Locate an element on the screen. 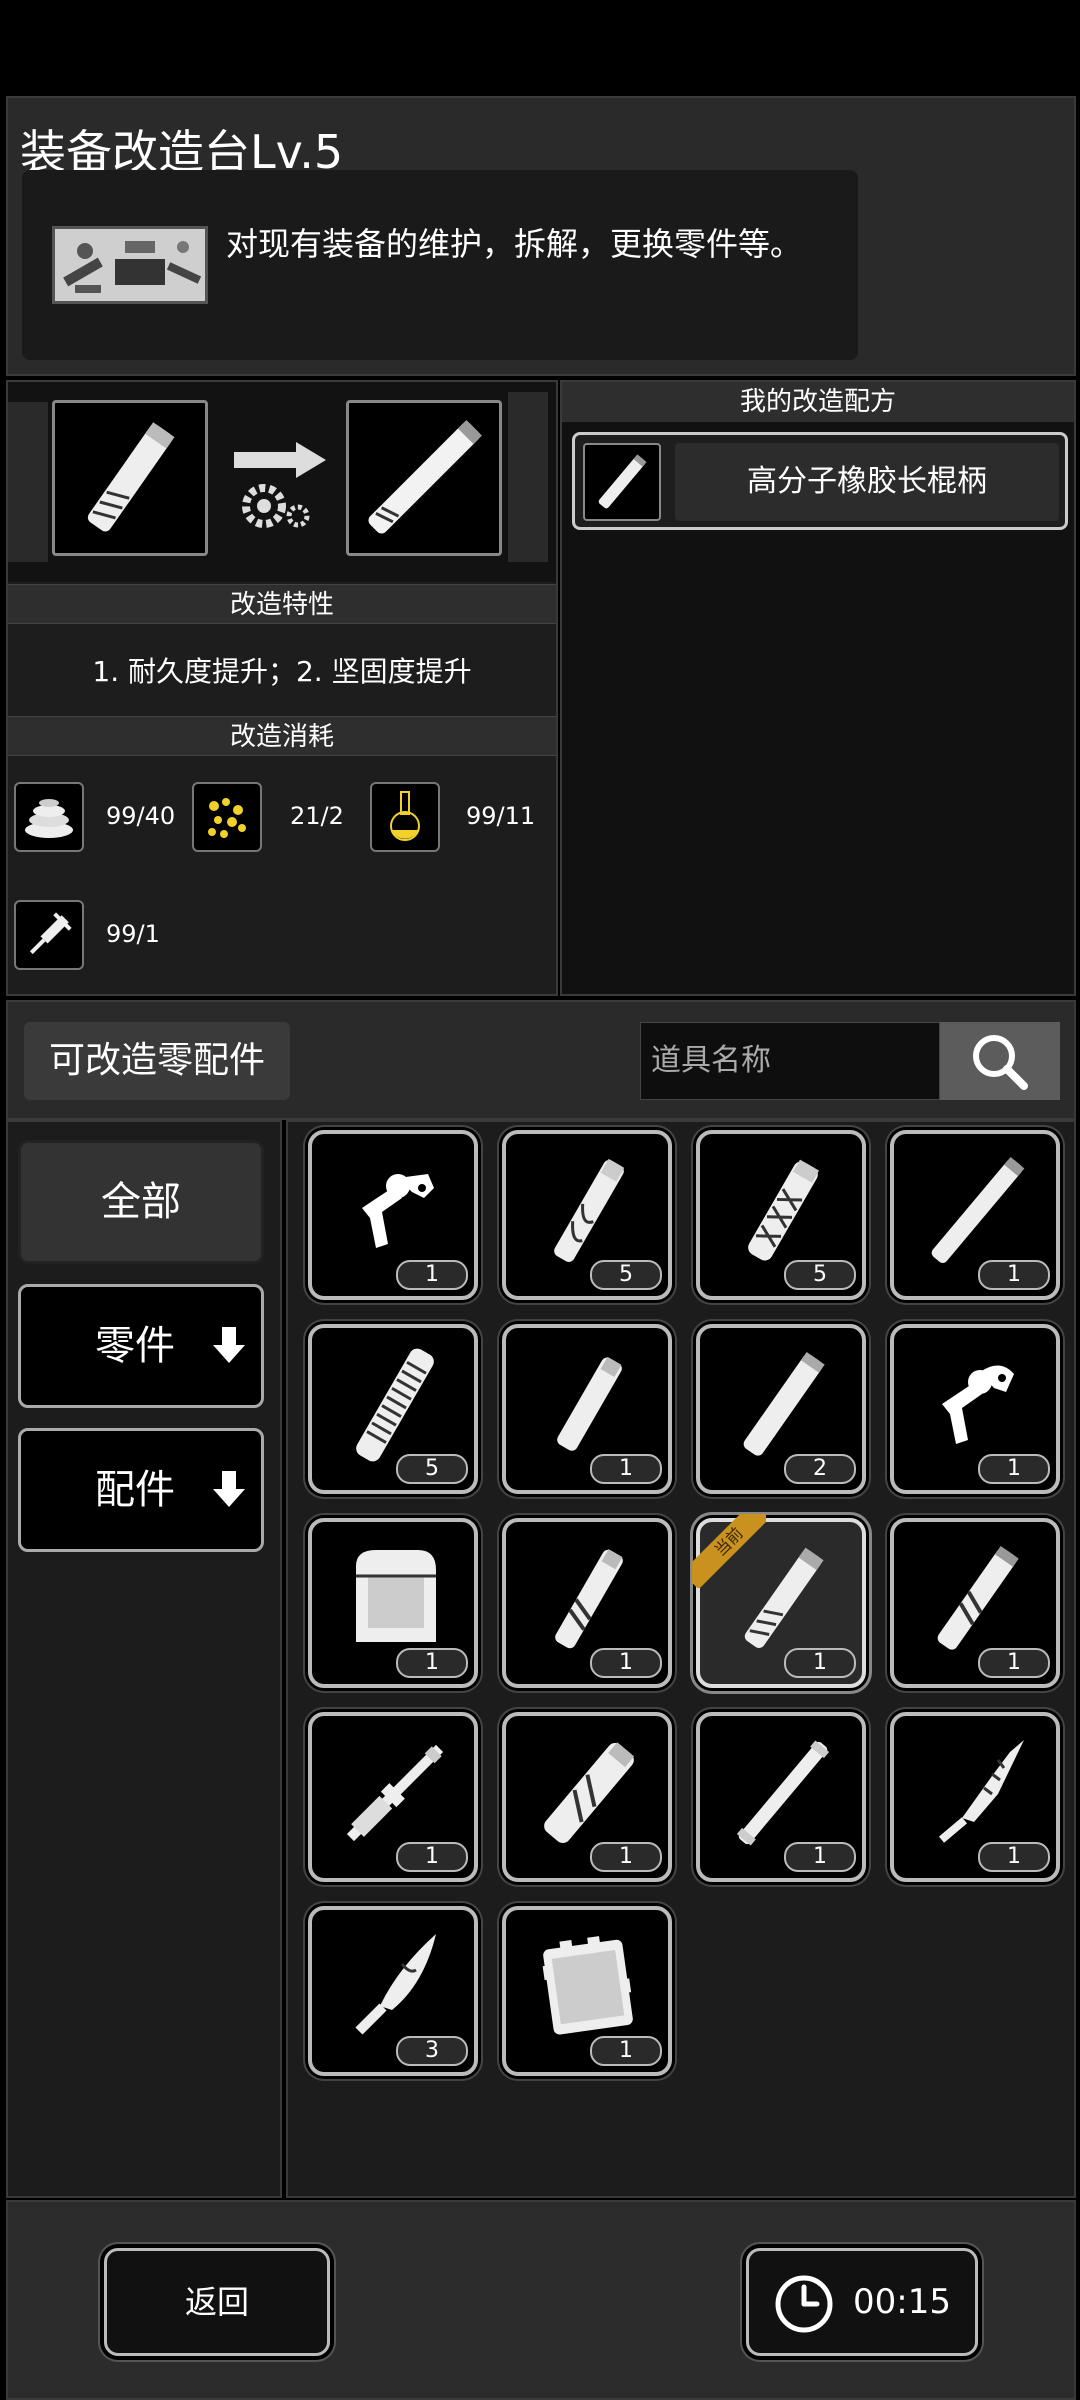 The height and width of the screenshot is (2400, 1080). timer-button: 00:15 is located at coordinates (862, 2302).